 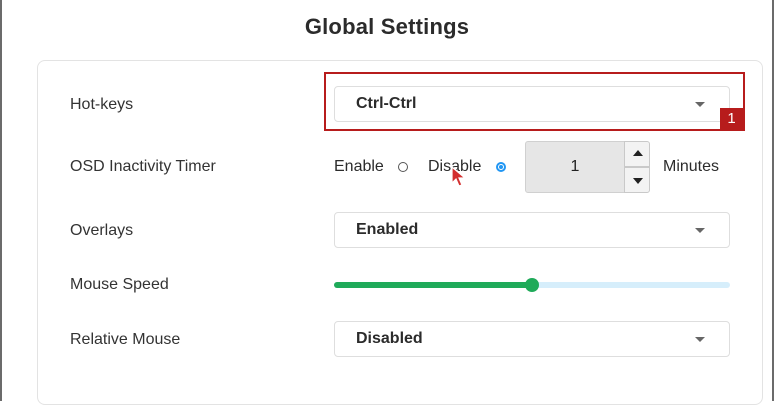 I want to click on relative-mouse-value: Disabled, so click(x=389, y=338).